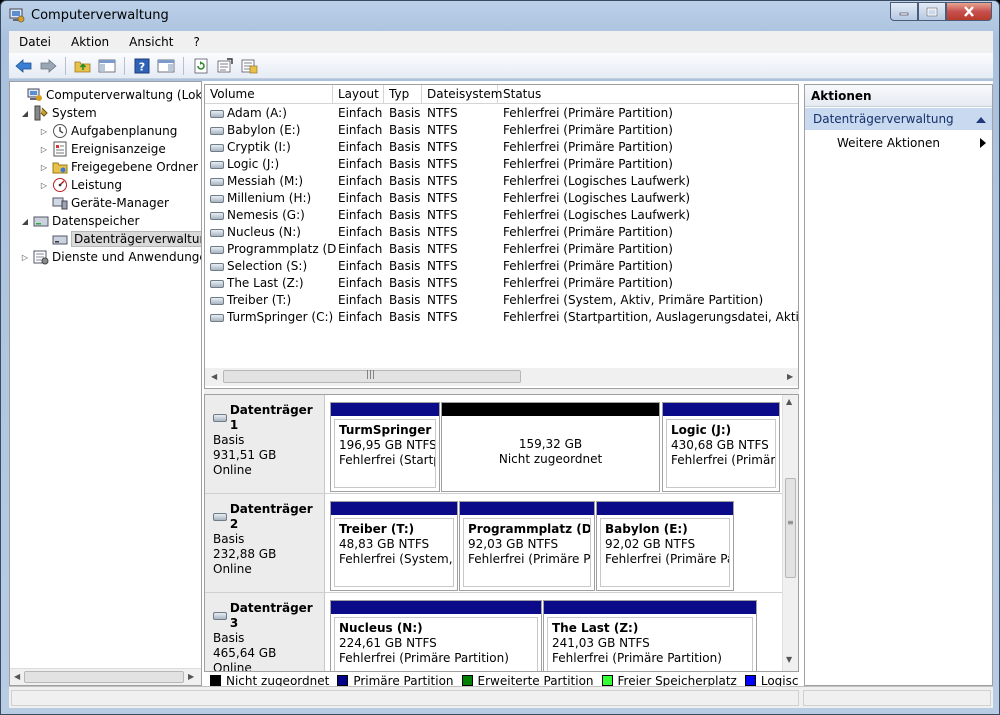 The width and height of the screenshot is (1000, 715). Describe the element at coordinates (107, 66) in the screenshot. I see `show-hide-tree-button` at that location.